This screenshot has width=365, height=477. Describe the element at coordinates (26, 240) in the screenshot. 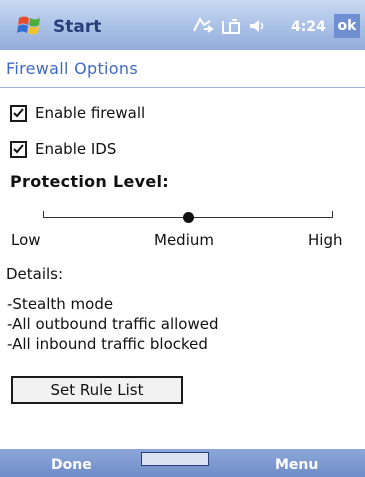

I see `level-label-low: Low` at that location.